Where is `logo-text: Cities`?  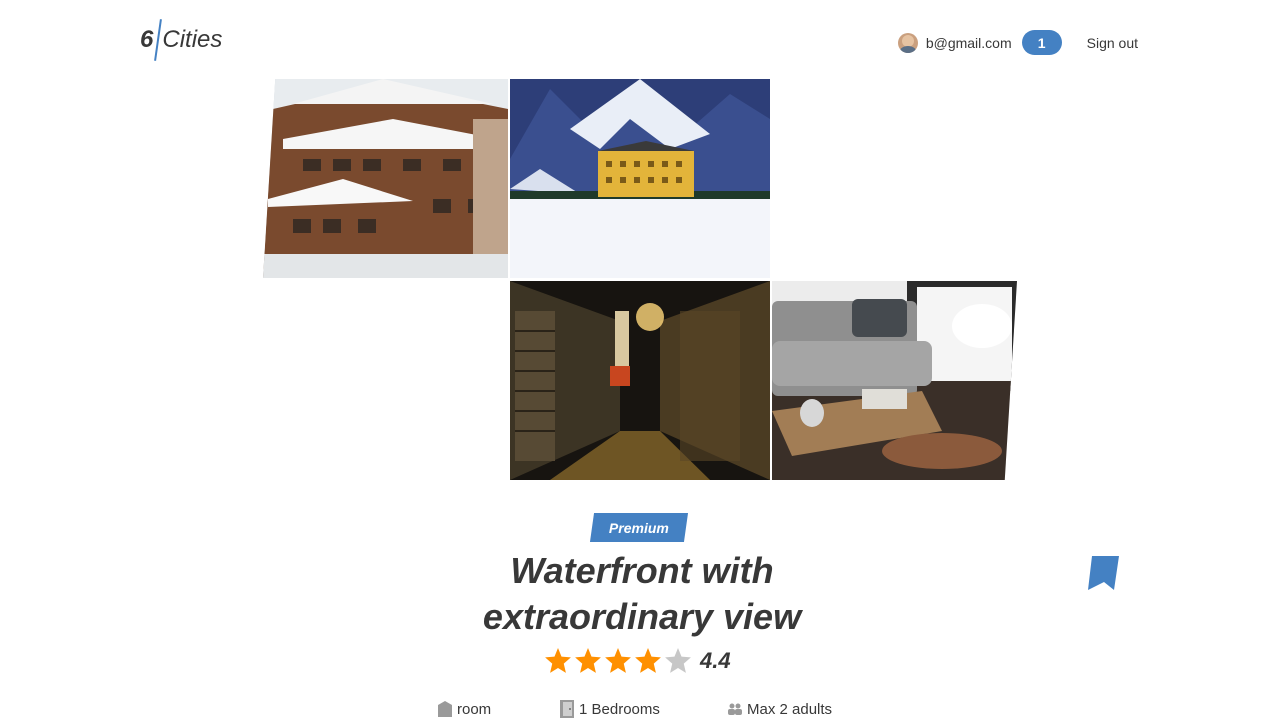
logo-text: Cities is located at coordinates (192, 39).